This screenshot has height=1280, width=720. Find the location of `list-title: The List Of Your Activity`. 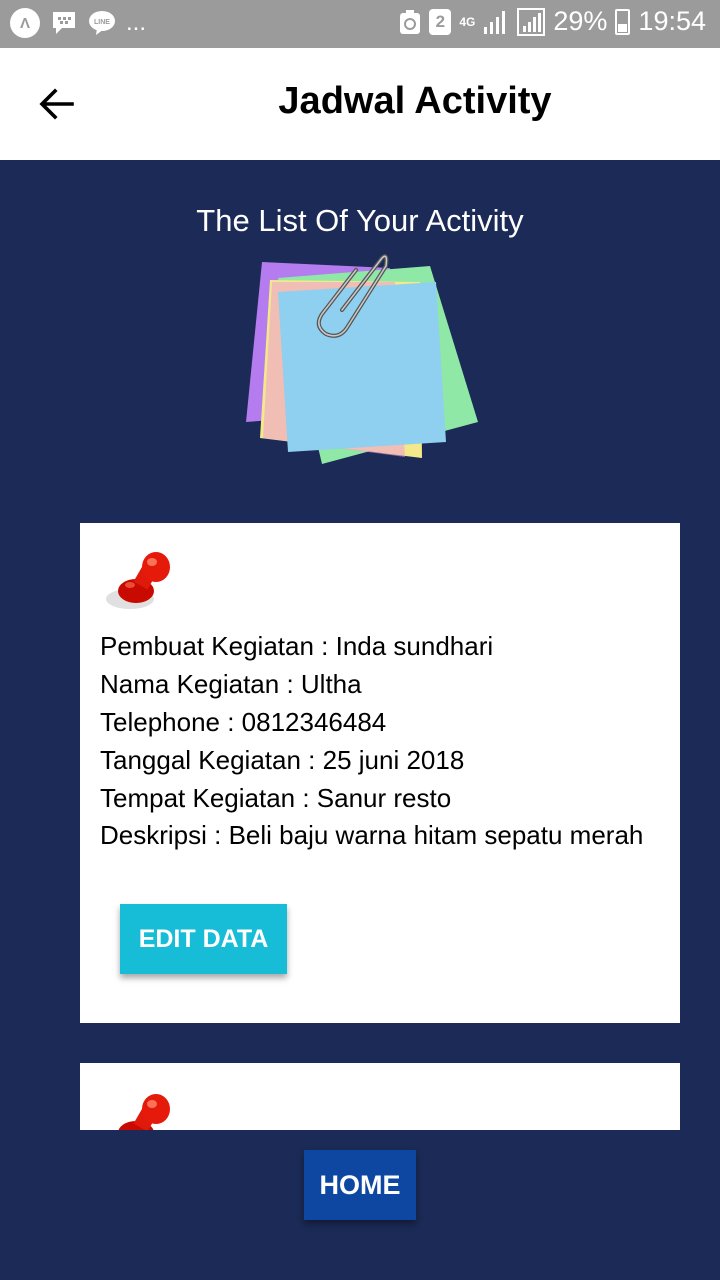

list-title: The List Of Your Activity is located at coordinates (360, 220).